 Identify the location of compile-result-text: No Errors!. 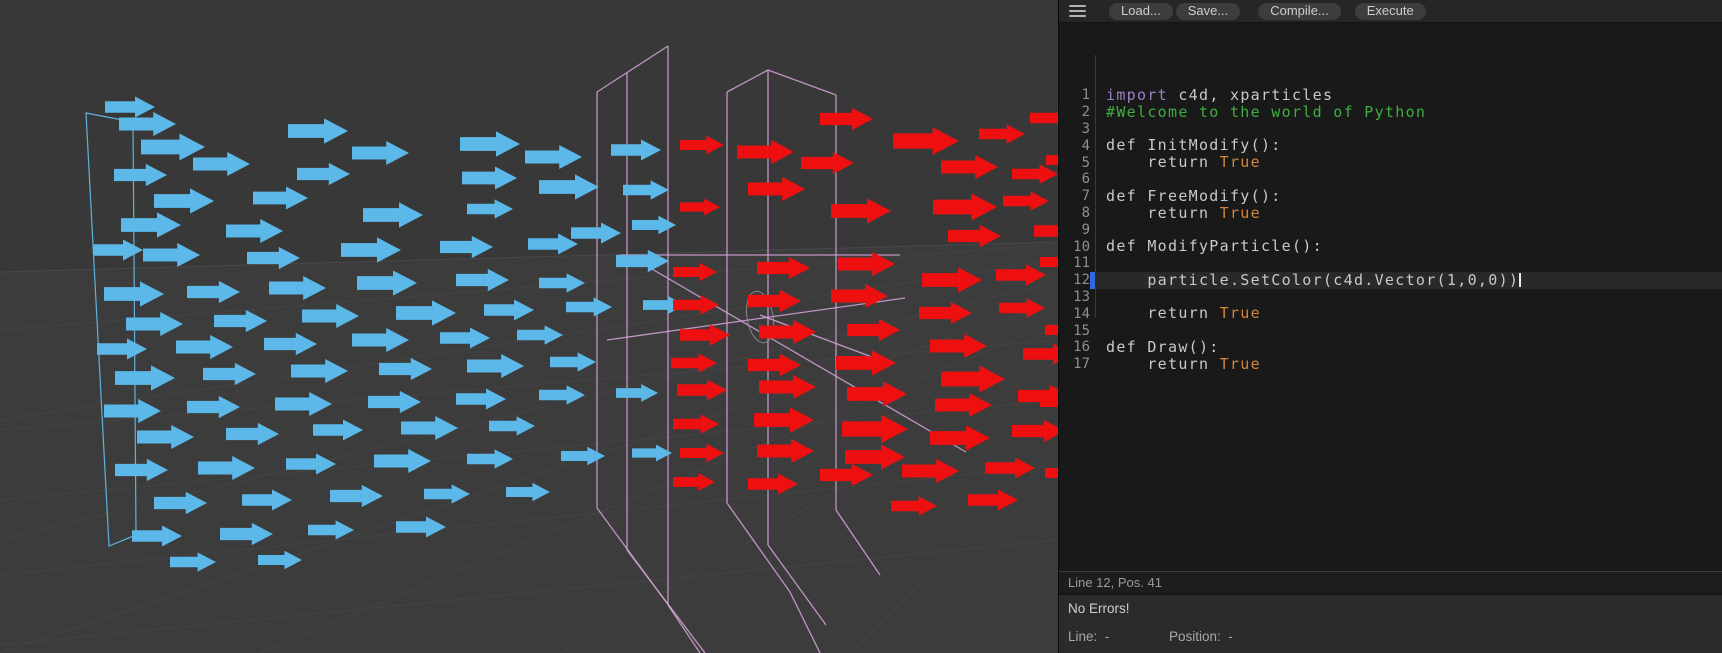
(1099, 608).